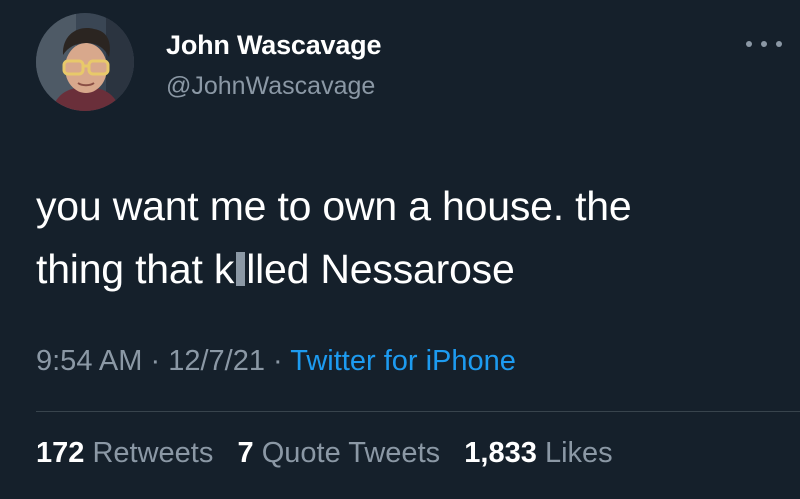 The width and height of the screenshot is (800, 499). I want to click on more-options-icon, so click(764, 44).